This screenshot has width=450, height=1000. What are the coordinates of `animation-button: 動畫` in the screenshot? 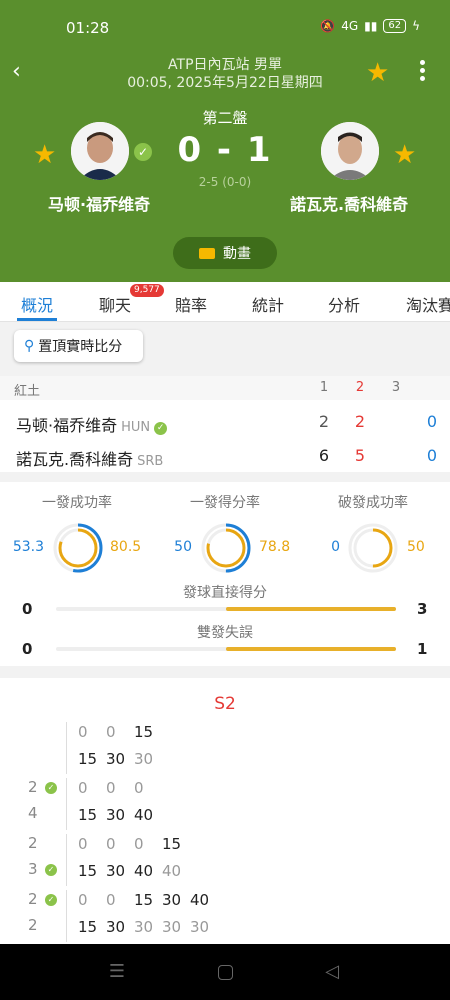 It's located at (225, 253).